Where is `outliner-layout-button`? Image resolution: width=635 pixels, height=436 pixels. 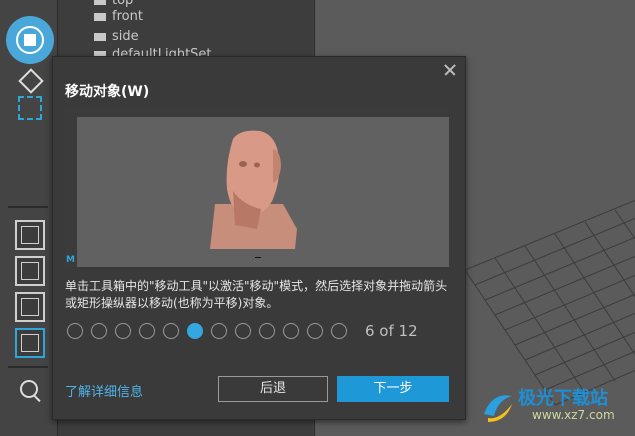 outliner-layout-button is located at coordinates (30, 343).